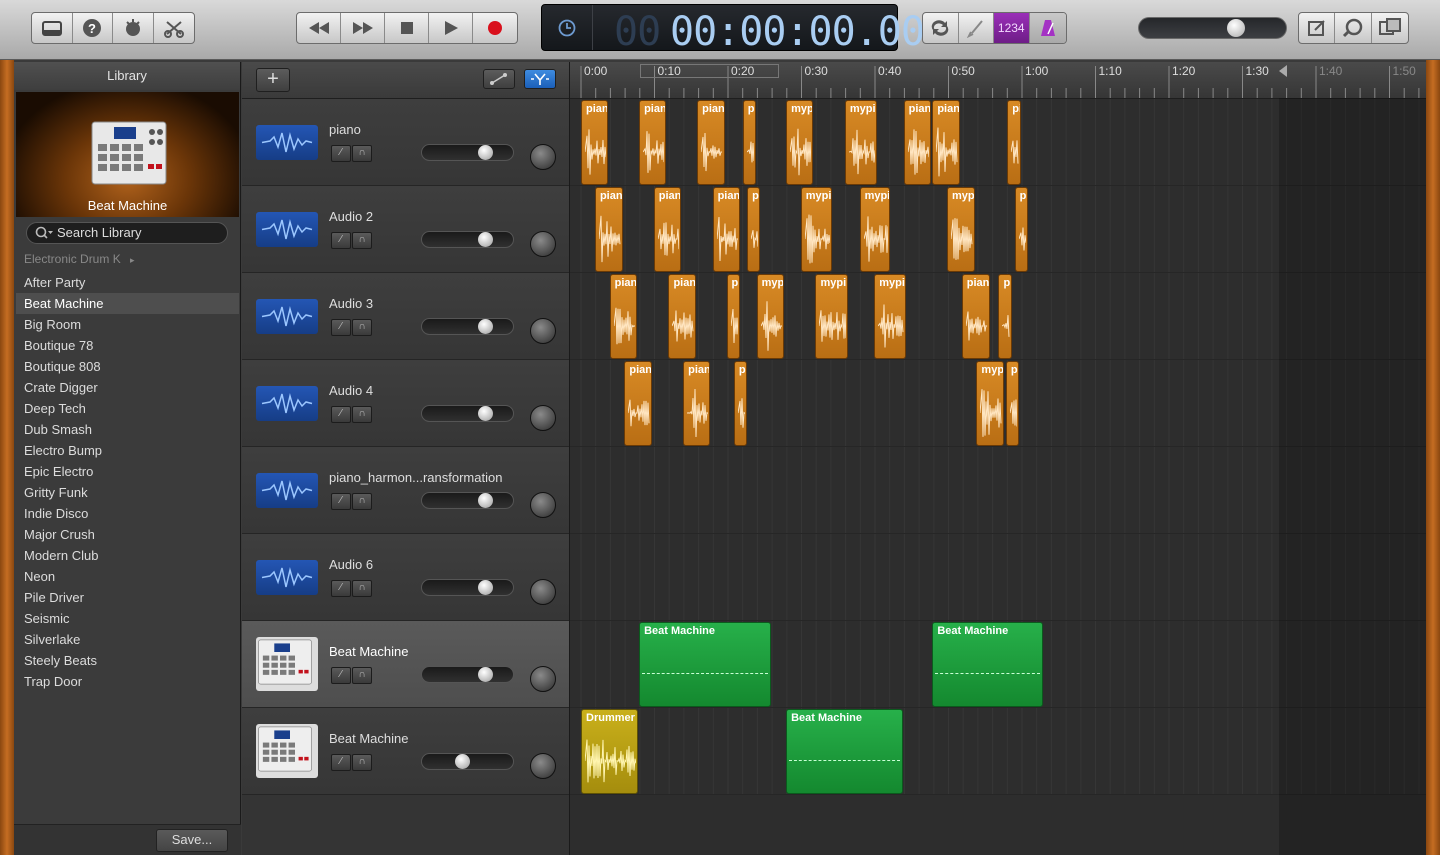 The image size is (1440, 855). Describe the element at coordinates (363, 28) in the screenshot. I see `fast-forward-button` at that location.